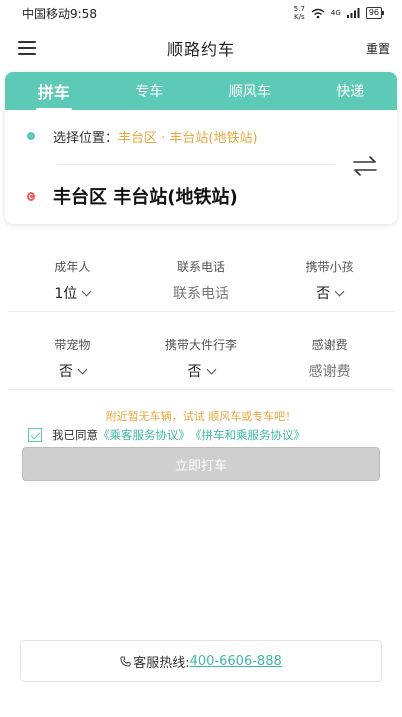 This screenshot has width=402, height=717. What do you see at coordinates (75, 435) in the screenshot?
I see `agreement-prefix: 我已同意` at bounding box center [75, 435].